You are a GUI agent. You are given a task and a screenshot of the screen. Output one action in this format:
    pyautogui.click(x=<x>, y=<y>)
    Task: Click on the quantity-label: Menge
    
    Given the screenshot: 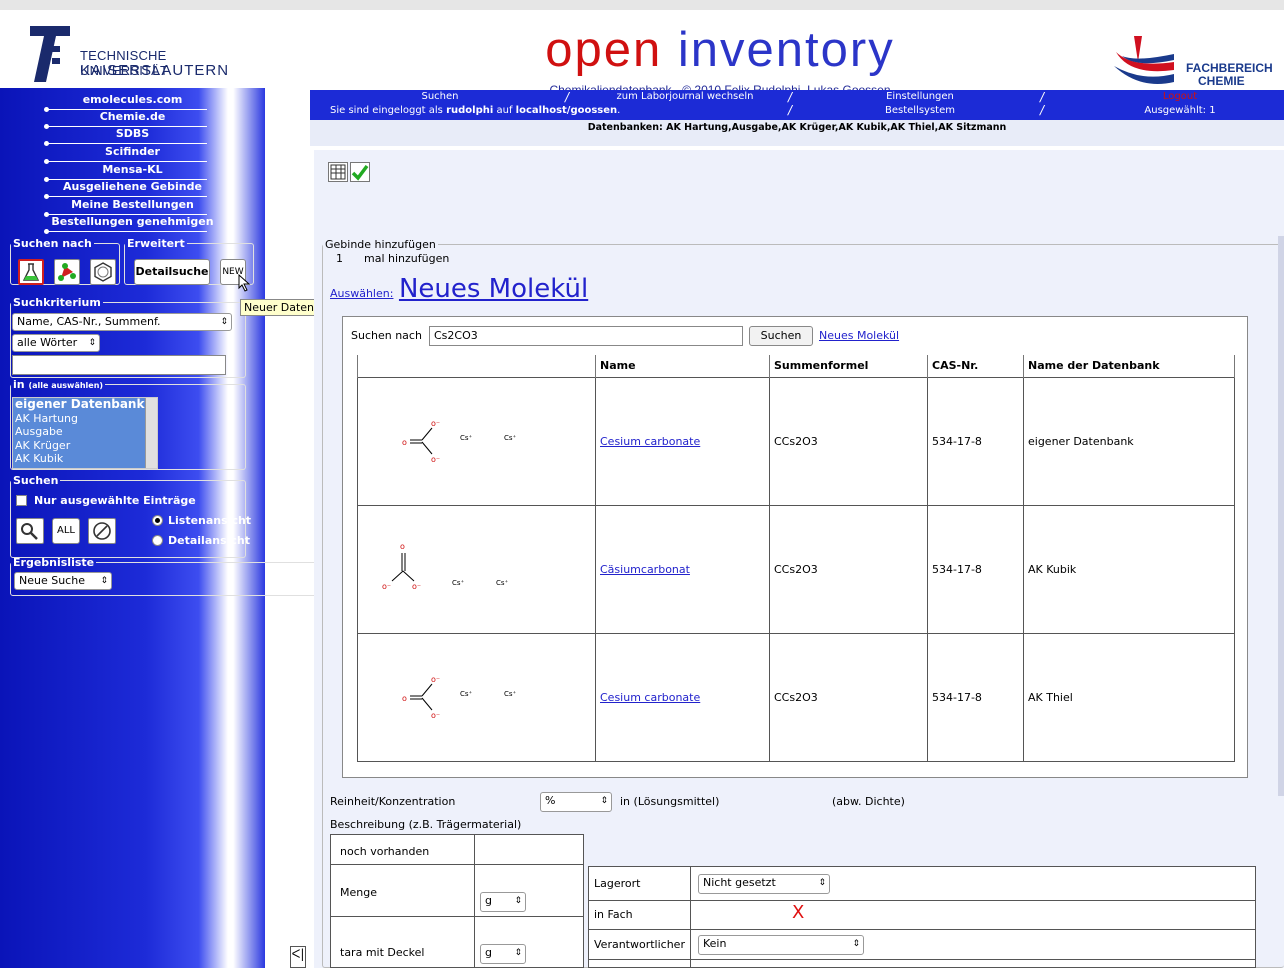 What is the action you would take?
    pyautogui.click(x=358, y=892)
    